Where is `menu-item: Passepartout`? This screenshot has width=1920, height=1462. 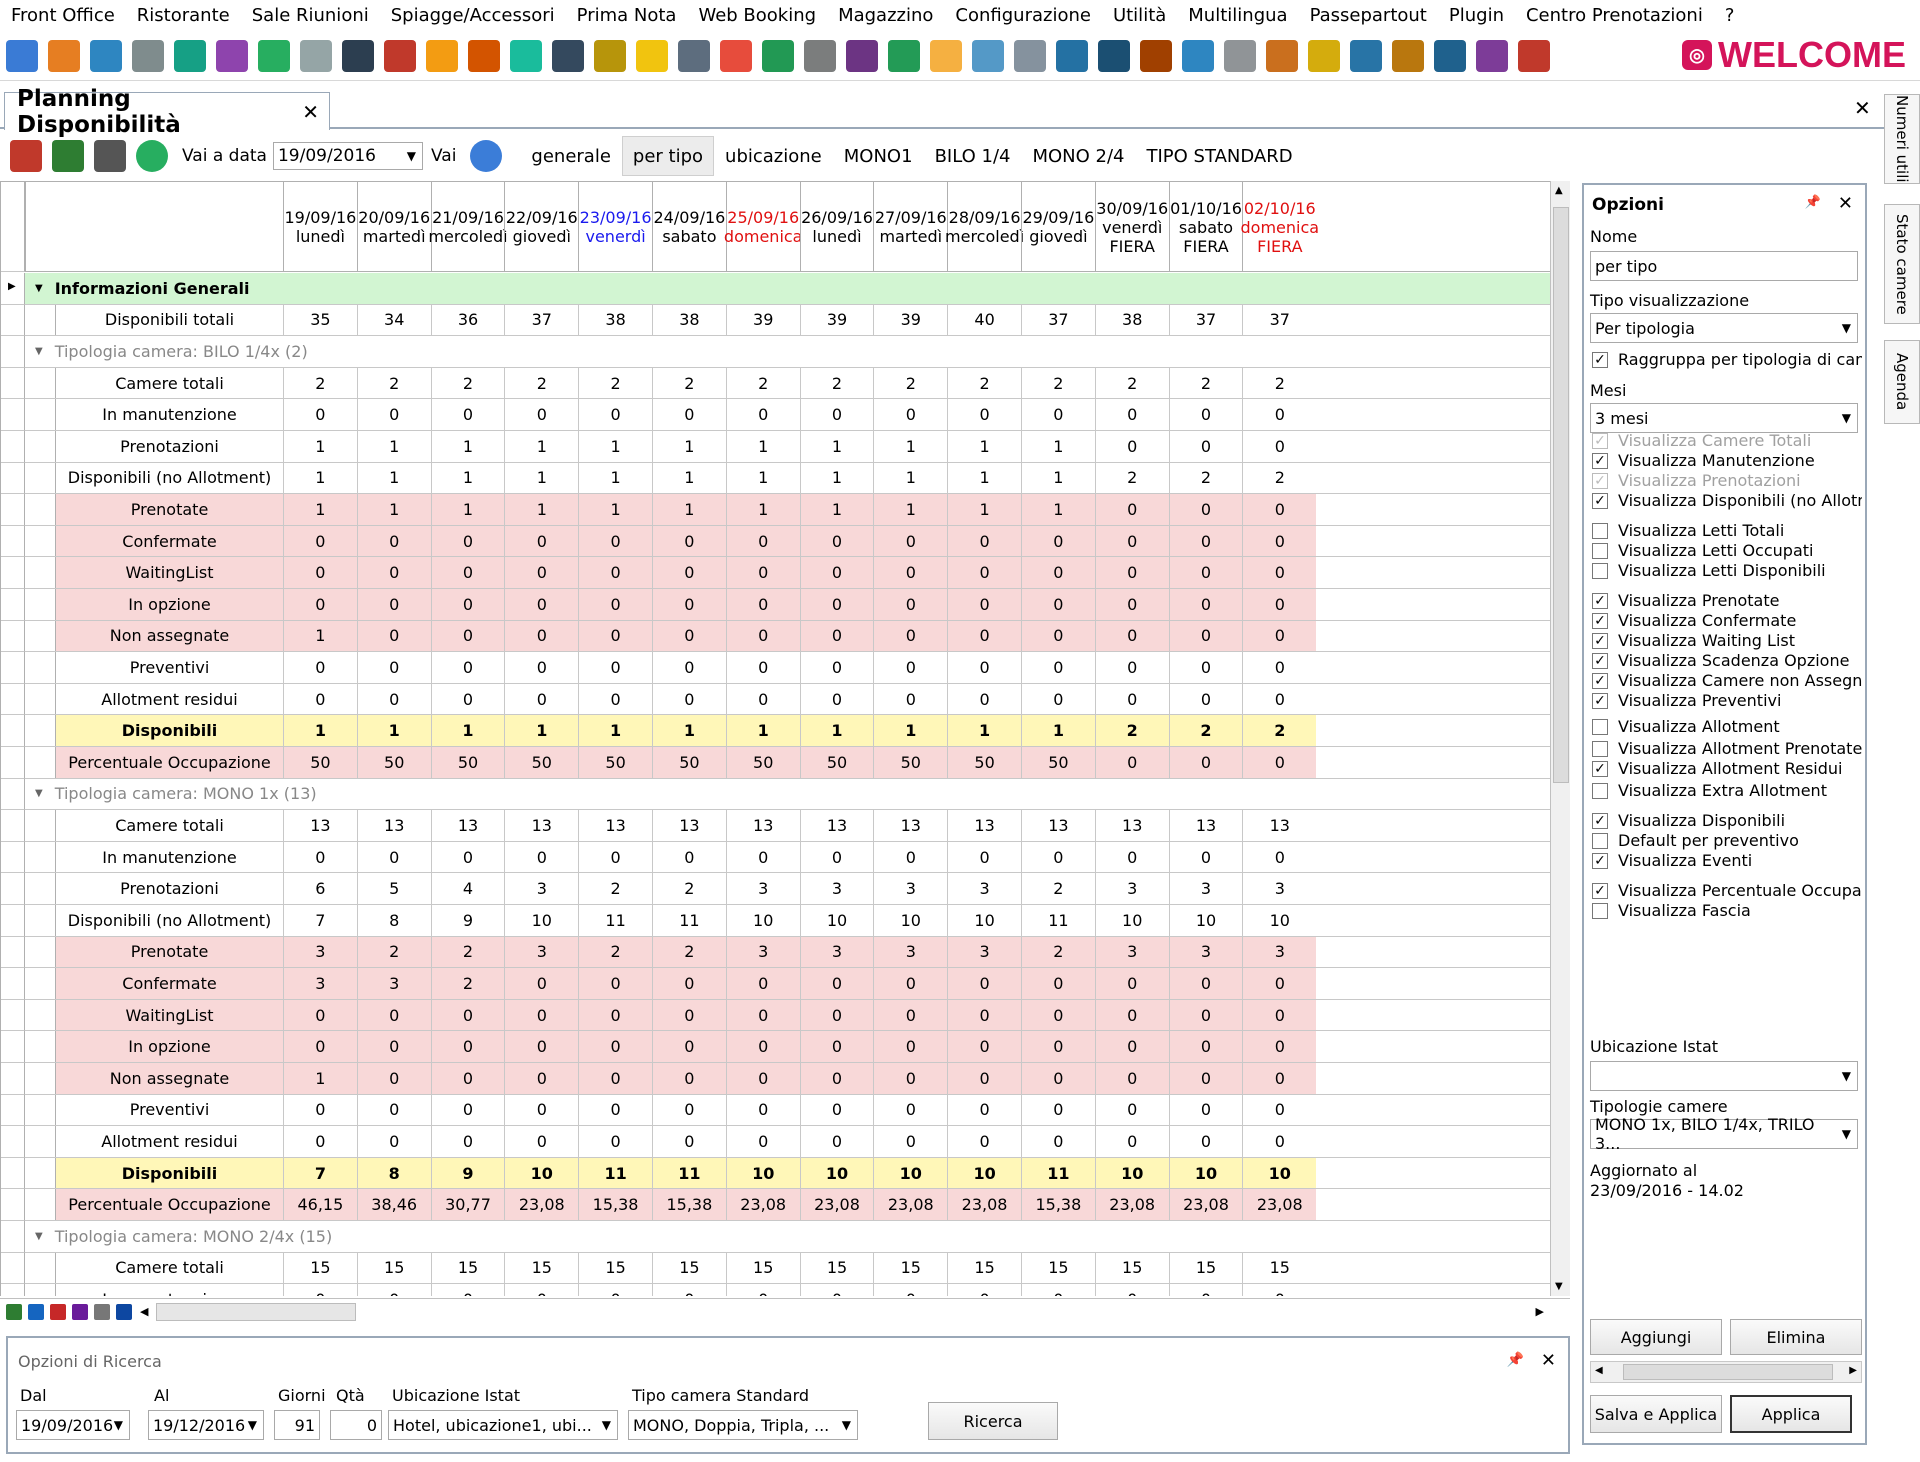
menu-item: Passepartout is located at coordinates (1368, 15).